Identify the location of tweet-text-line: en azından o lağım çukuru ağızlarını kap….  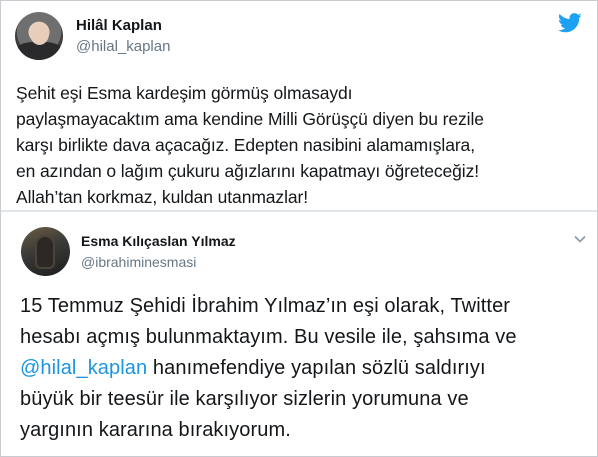
(247, 171).